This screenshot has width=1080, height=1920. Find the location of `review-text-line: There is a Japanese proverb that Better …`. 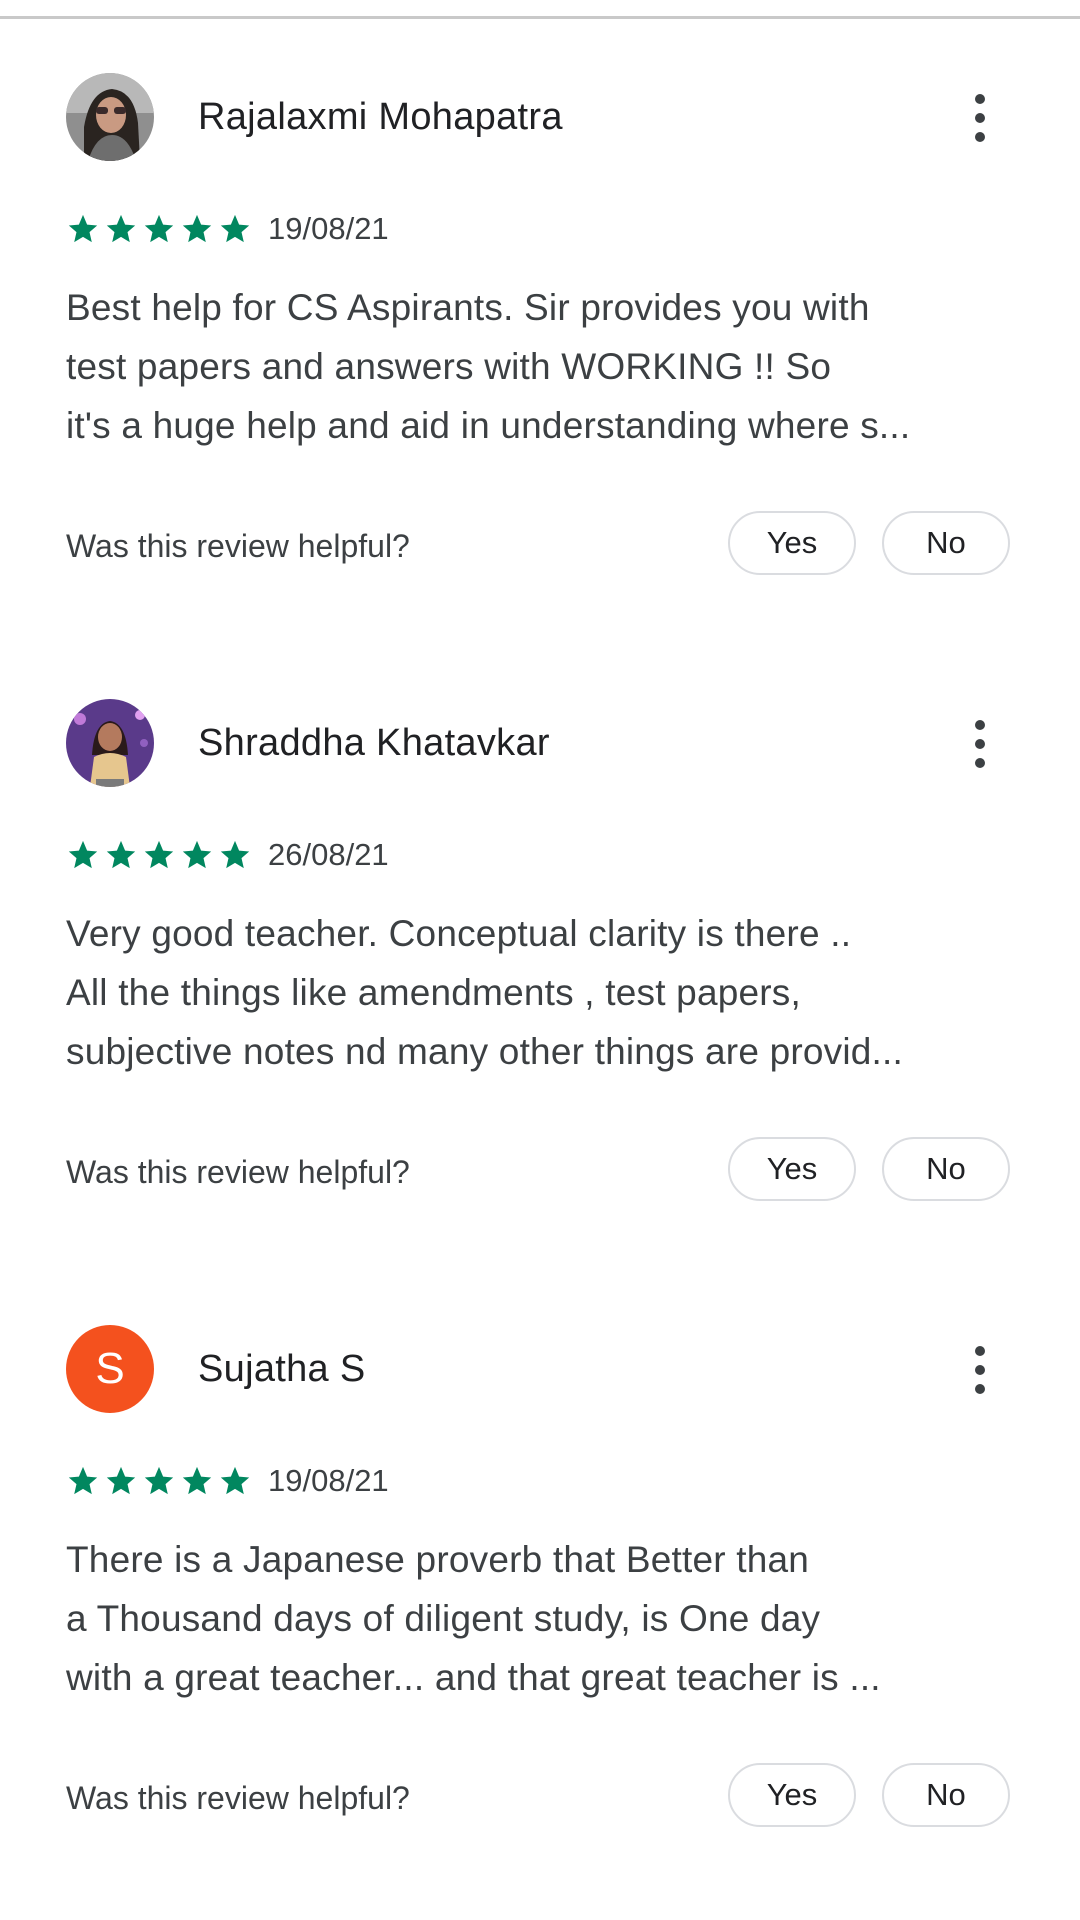

review-text-line: There is a Japanese proverb that Better … is located at coordinates (438, 1559).